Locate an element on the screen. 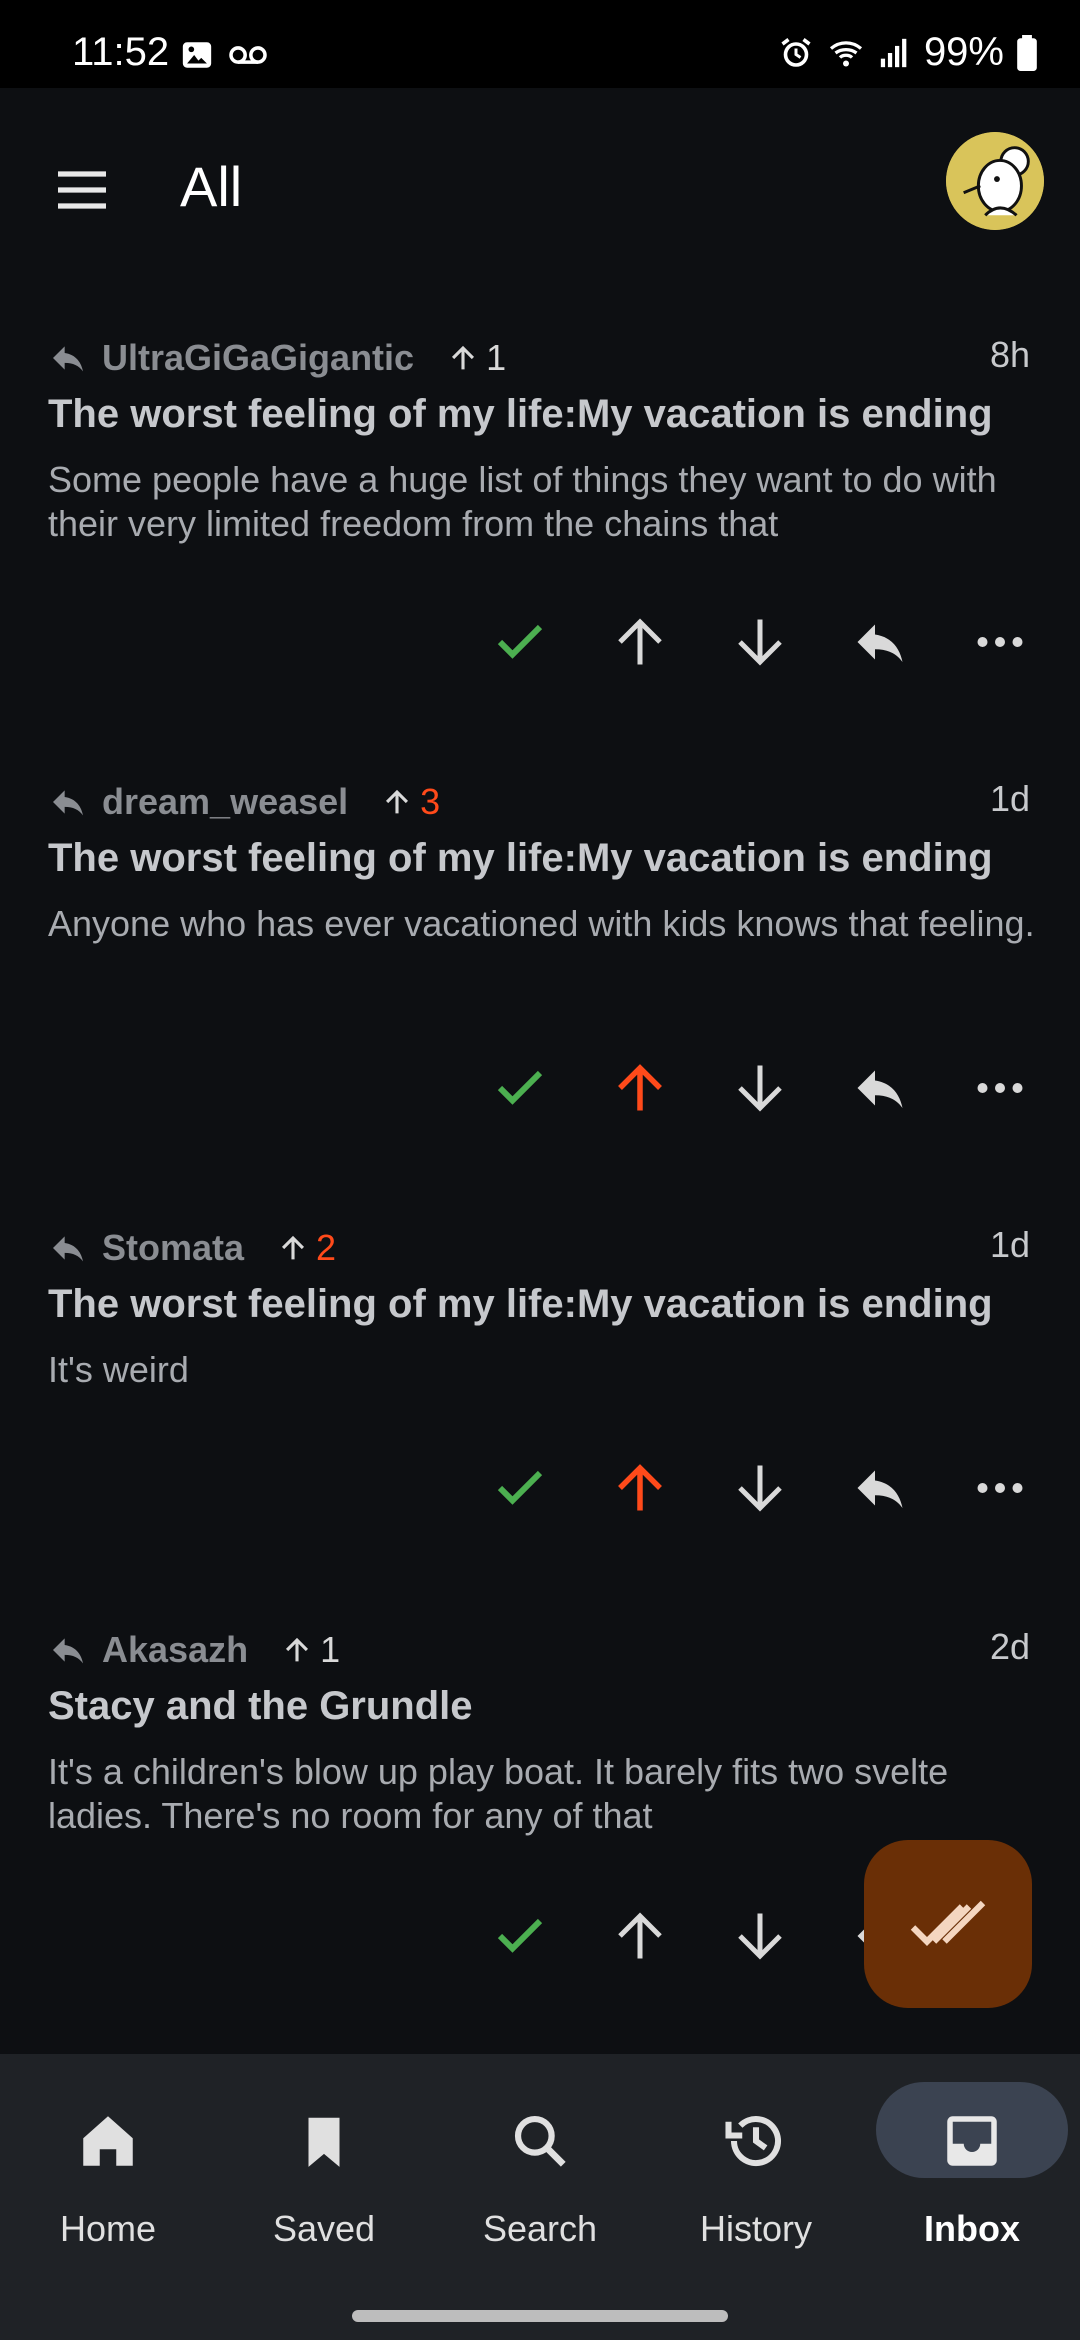  battery-icon is located at coordinates (1027, 52).